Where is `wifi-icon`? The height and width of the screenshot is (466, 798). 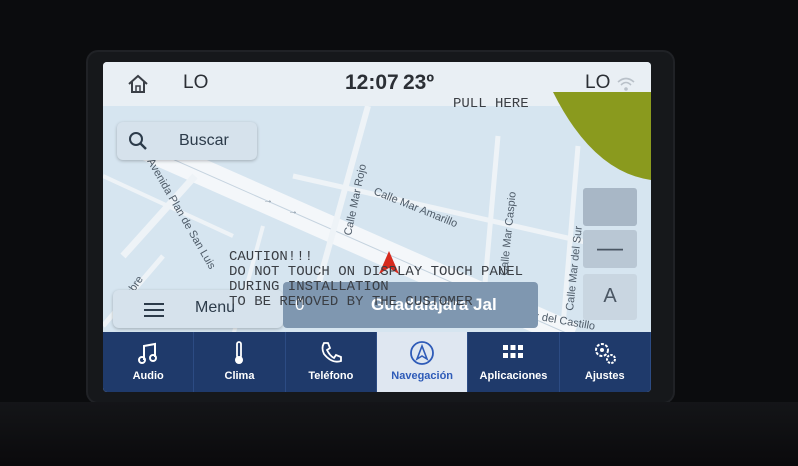 wifi-icon is located at coordinates (626, 84).